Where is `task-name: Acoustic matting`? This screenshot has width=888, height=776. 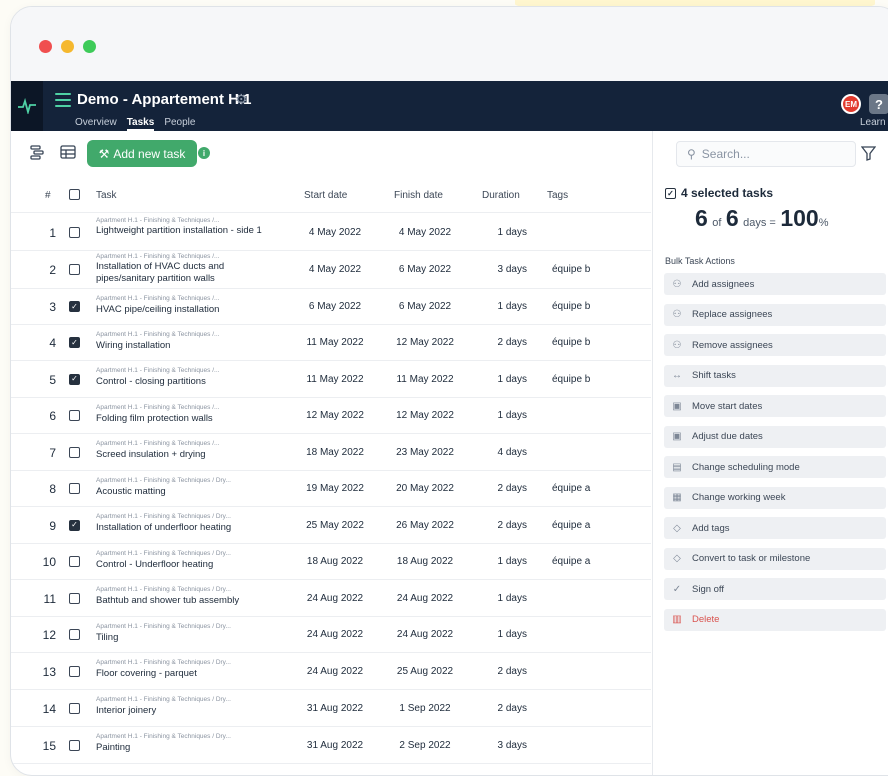 task-name: Acoustic matting is located at coordinates (188, 492).